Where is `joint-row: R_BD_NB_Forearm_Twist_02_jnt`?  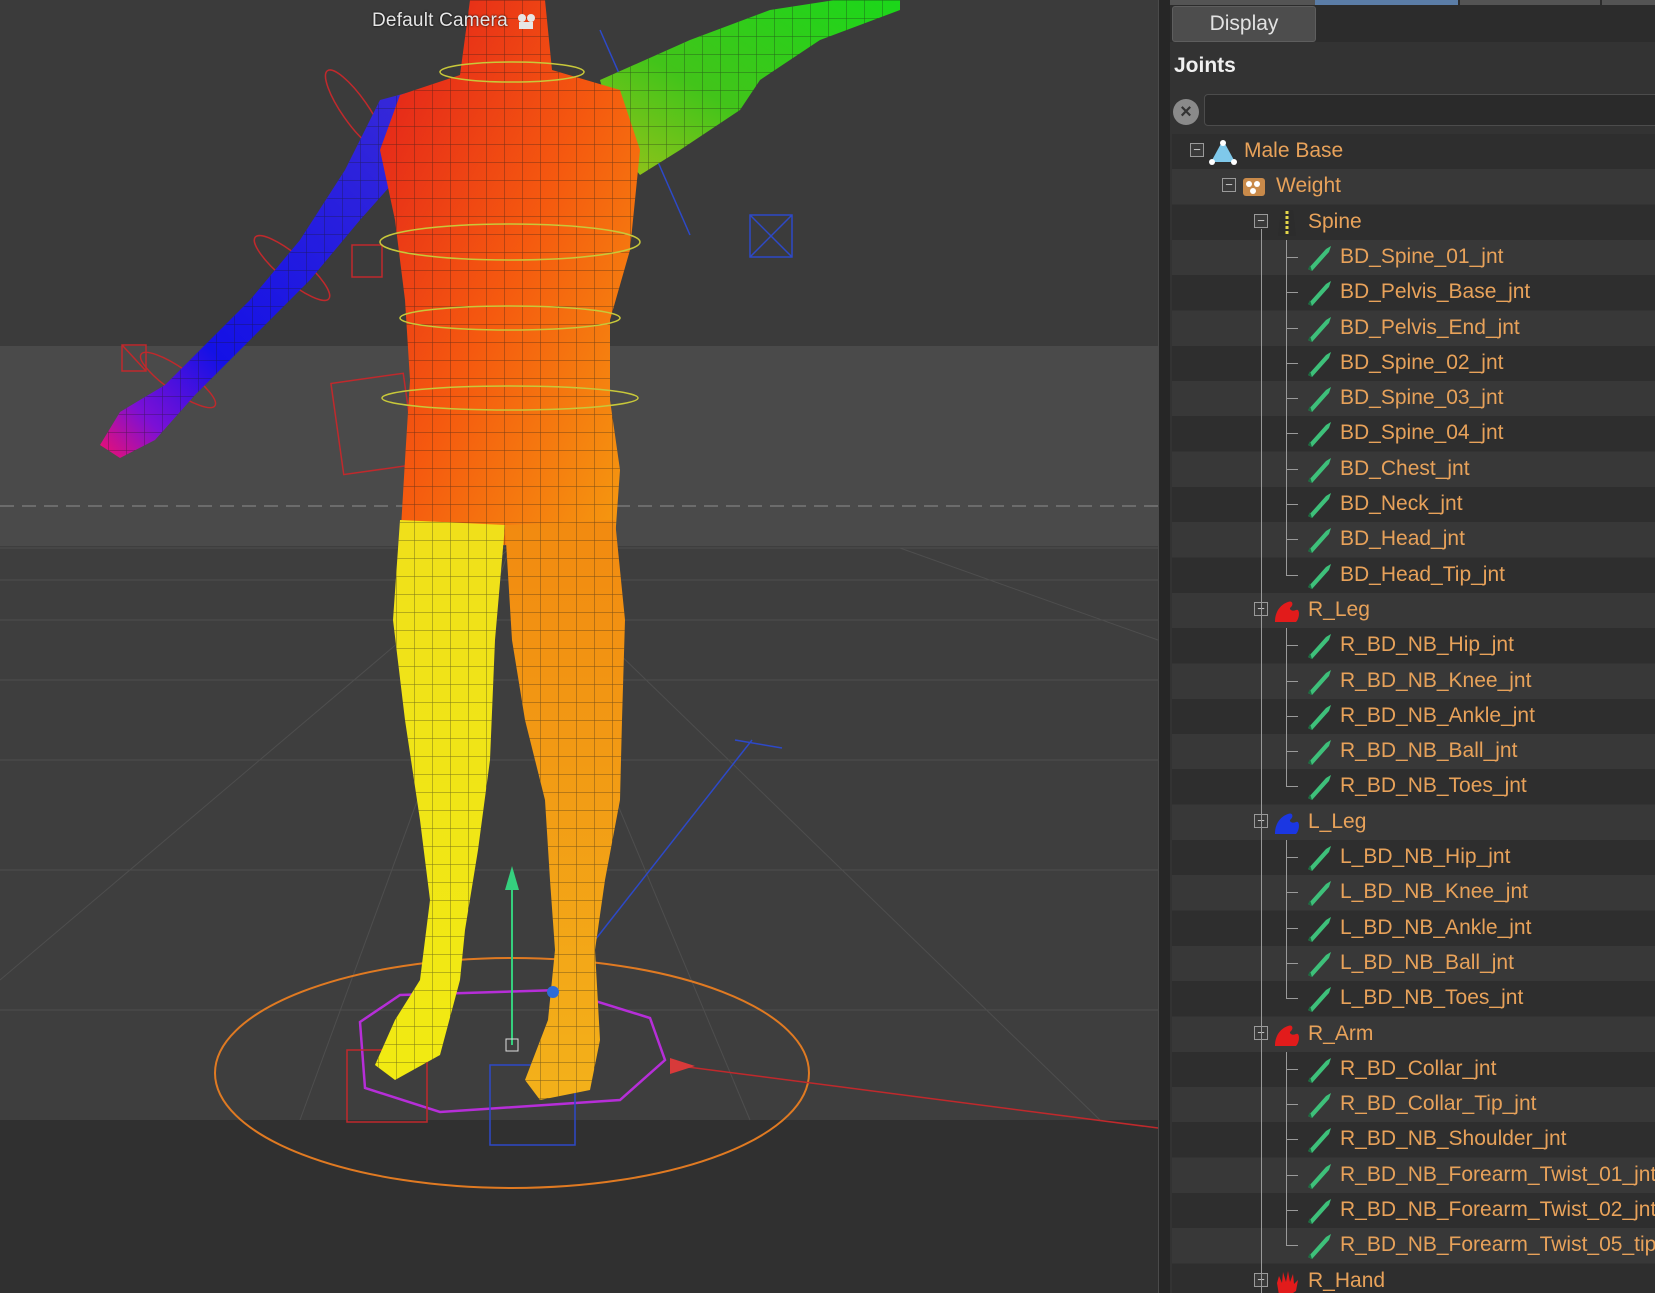 joint-row: R_BD_NB_Forearm_Twist_02_jnt is located at coordinates (1413, 1210).